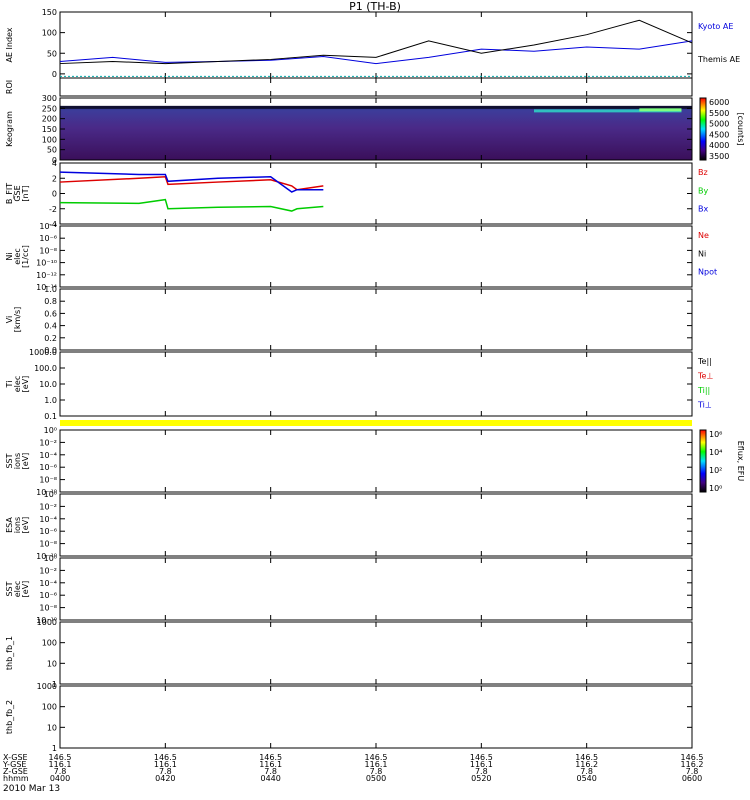  I want to click on x-tick-label: 0420, so click(165, 778).